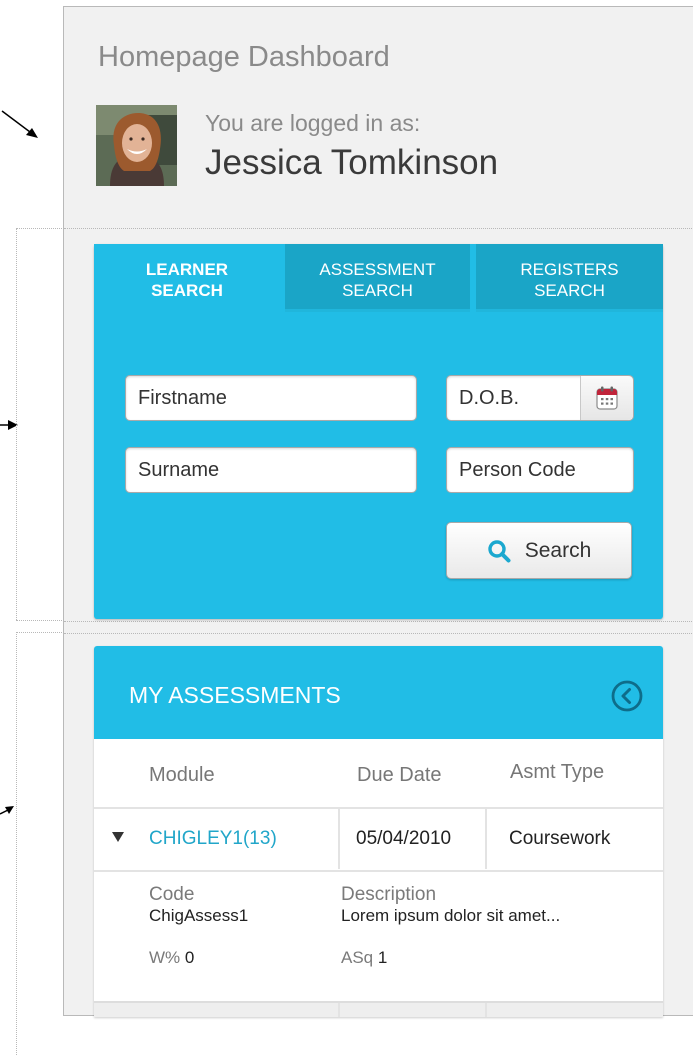 The width and height of the screenshot is (693, 1055). What do you see at coordinates (378, 692) in the screenshot?
I see `assessments-header: MY ASSESSMENTS` at bounding box center [378, 692].